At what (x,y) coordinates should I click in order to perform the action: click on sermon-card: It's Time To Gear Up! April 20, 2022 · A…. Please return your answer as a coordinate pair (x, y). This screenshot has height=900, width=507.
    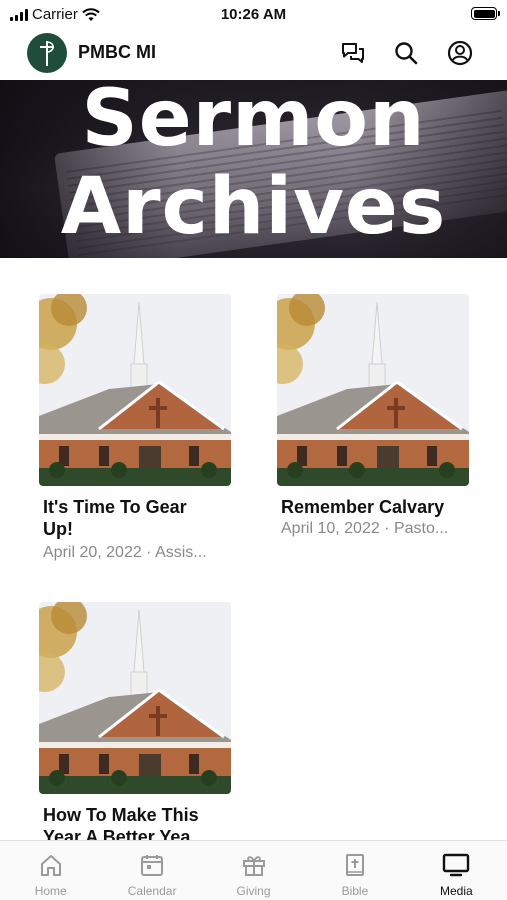
    Looking at the image, I should click on (139, 429).